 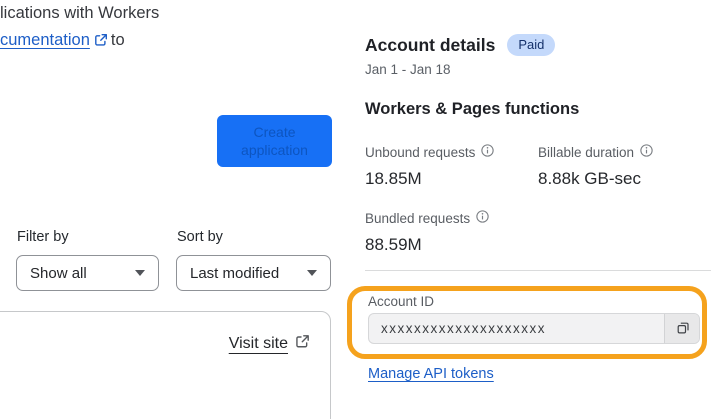 I want to click on workers-pages-functions-title: Workers & Pages functions, so click(x=472, y=109).